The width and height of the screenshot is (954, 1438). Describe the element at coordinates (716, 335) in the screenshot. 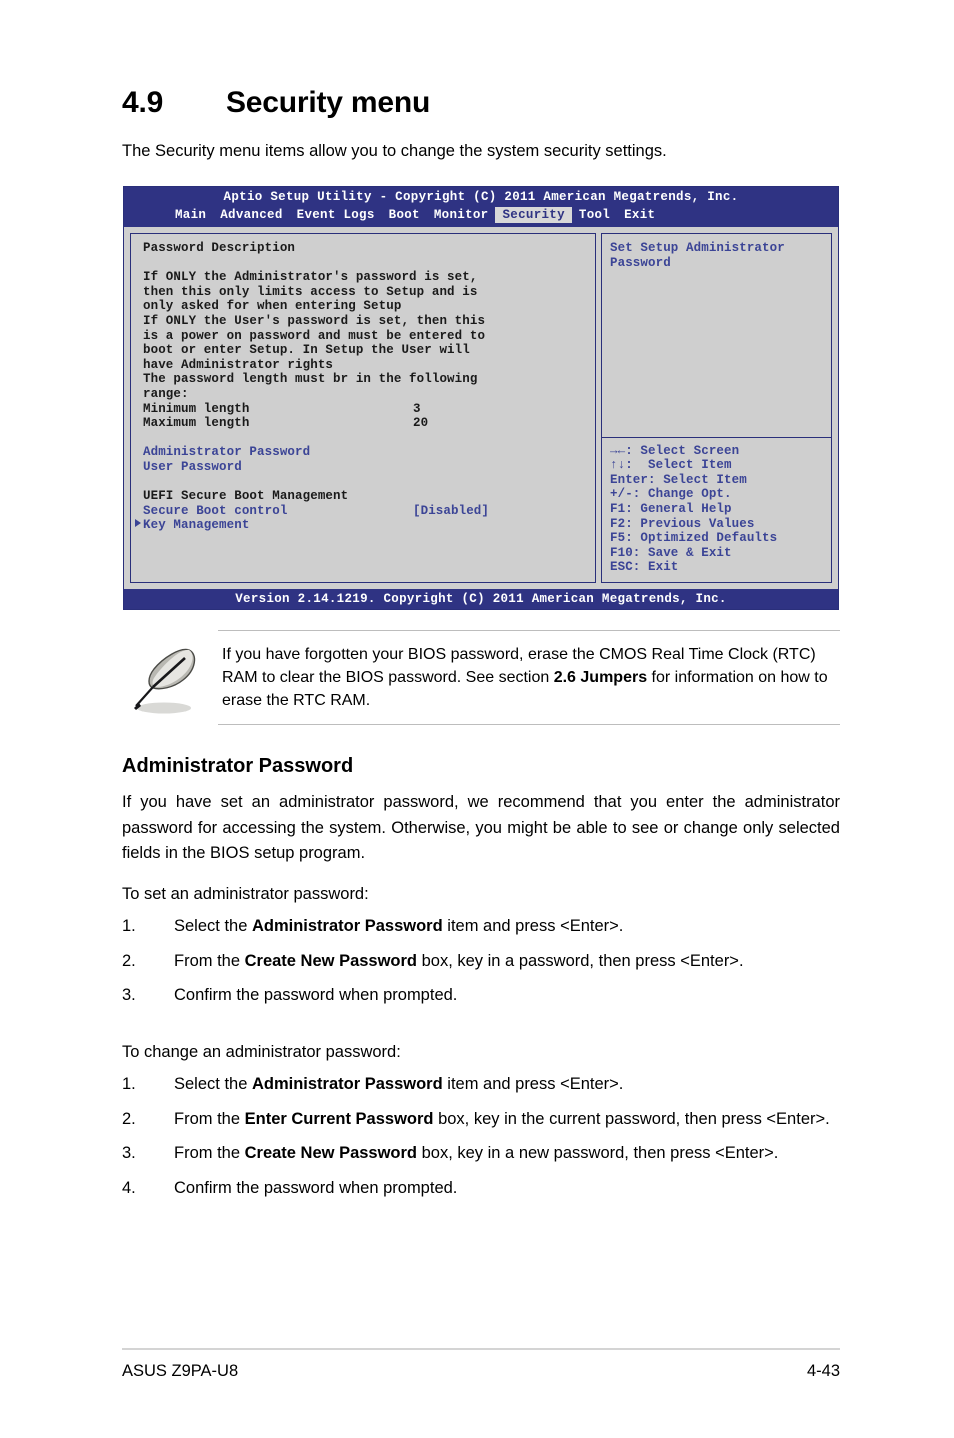

I see `bios-help-text: Set Setup Administrator Password` at that location.